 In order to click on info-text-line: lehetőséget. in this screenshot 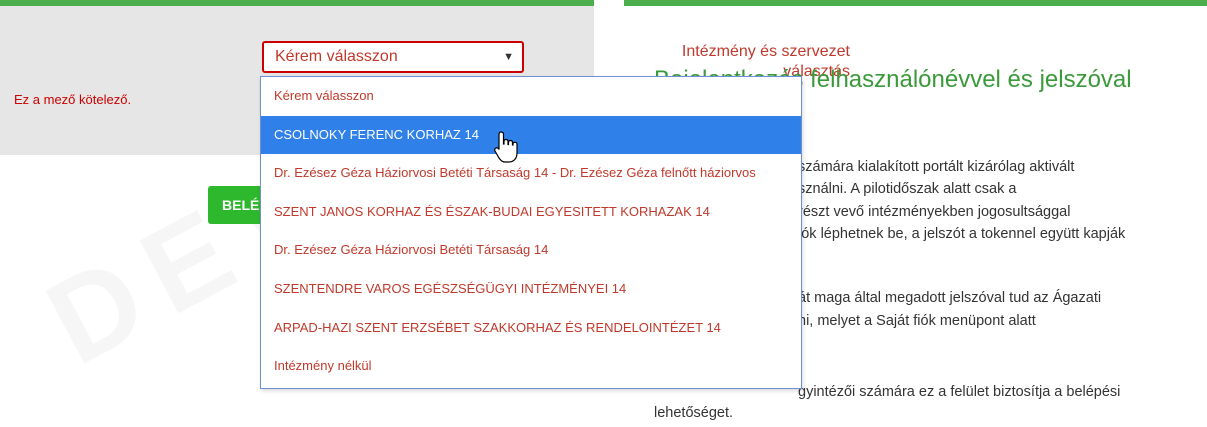, I will do `click(694, 413)`.